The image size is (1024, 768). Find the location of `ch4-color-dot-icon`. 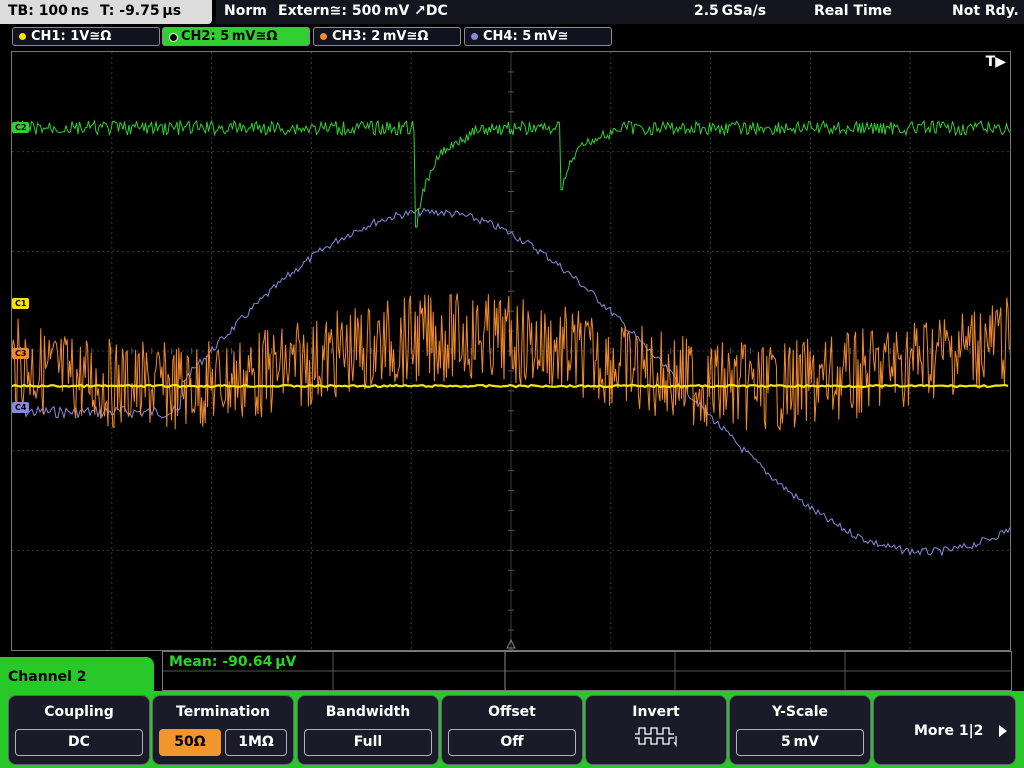

ch4-color-dot-icon is located at coordinates (474, 36).